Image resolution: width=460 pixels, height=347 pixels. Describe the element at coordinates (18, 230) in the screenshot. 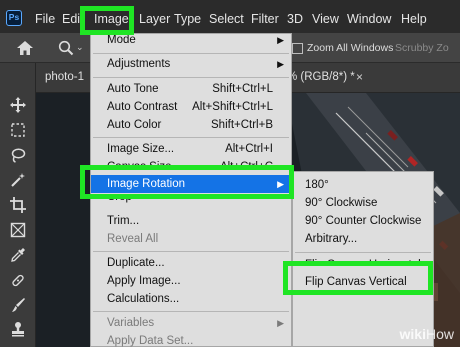

I see `frame-tool-icon` at that location.